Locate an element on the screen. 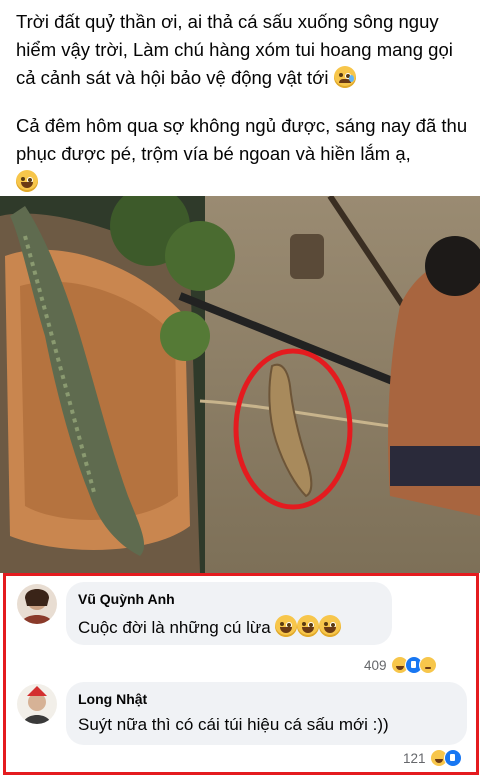 The width and height of the screenshot is (480, 775). crying-face-icon is located at coordinates (344, 77).